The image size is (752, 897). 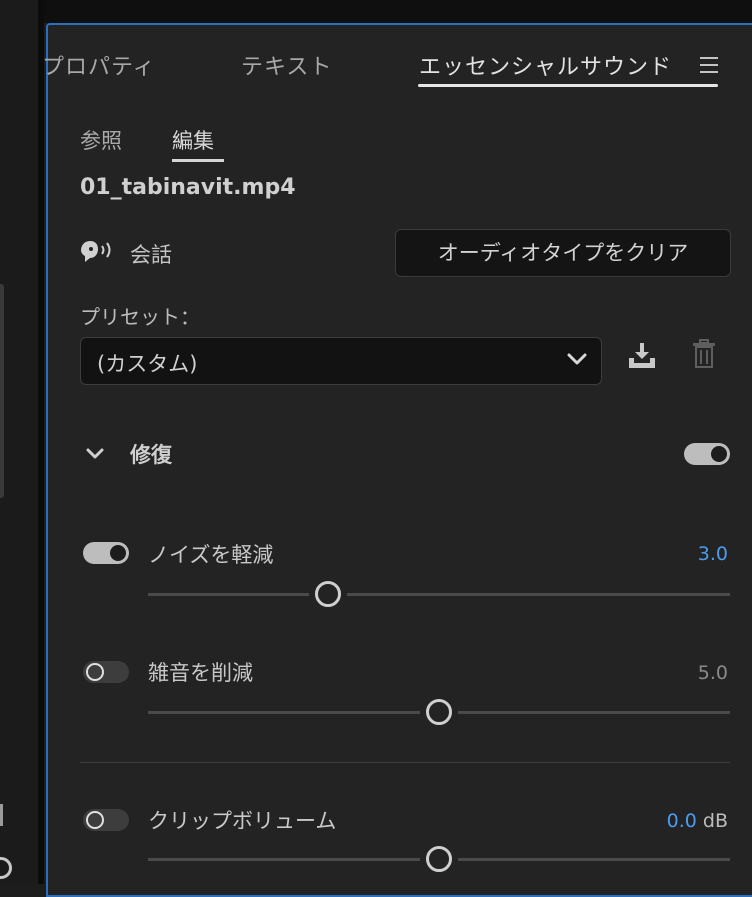 I want to click on adjacent-panel-marker, so click(x=1, y=815).